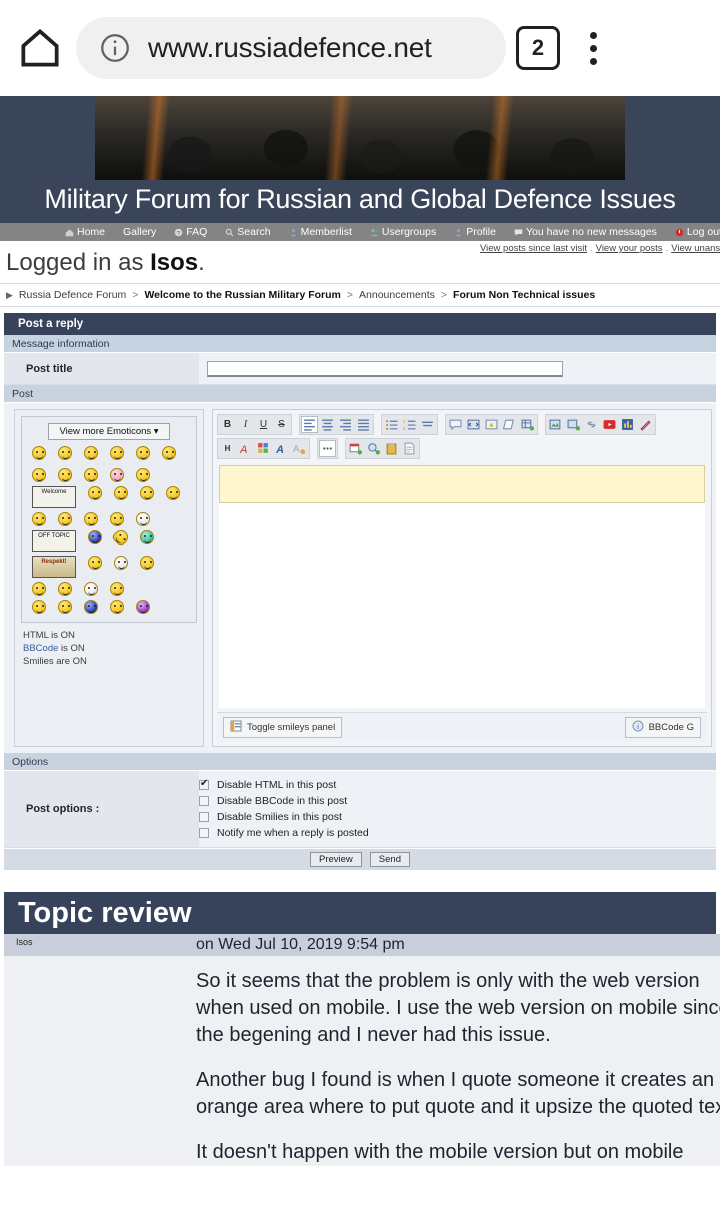 Image resolution: width=720 pixels, height=1224 pixels. What do you see at coordinates (72, 295) in the screenshot?
I see `breadcrumb-item-0: Russia Defence Forum` at bounding box center [72, 295].